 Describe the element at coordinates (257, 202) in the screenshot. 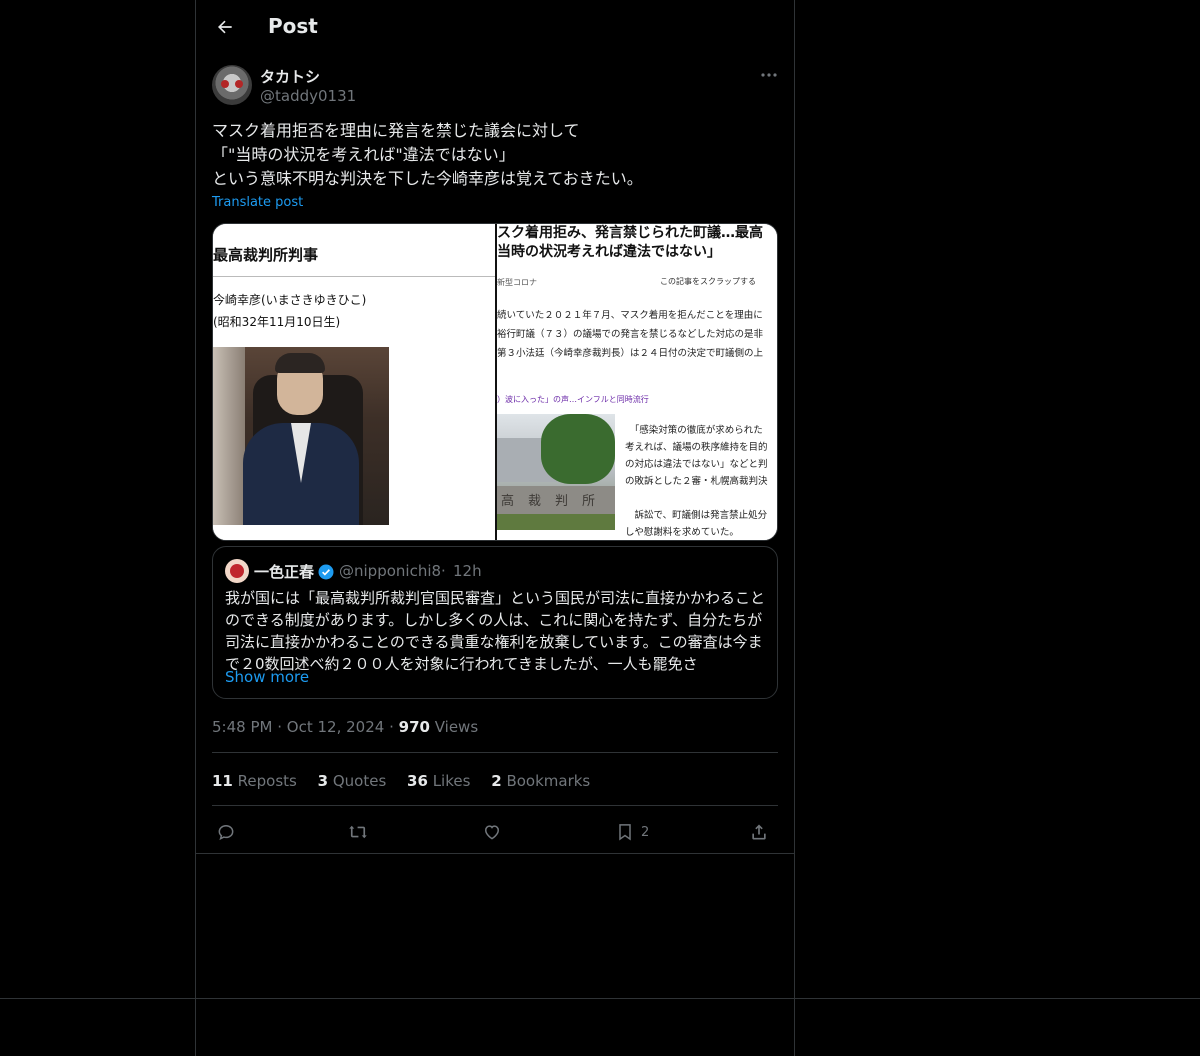

I see `translate-post-link: Translate post` at that location.